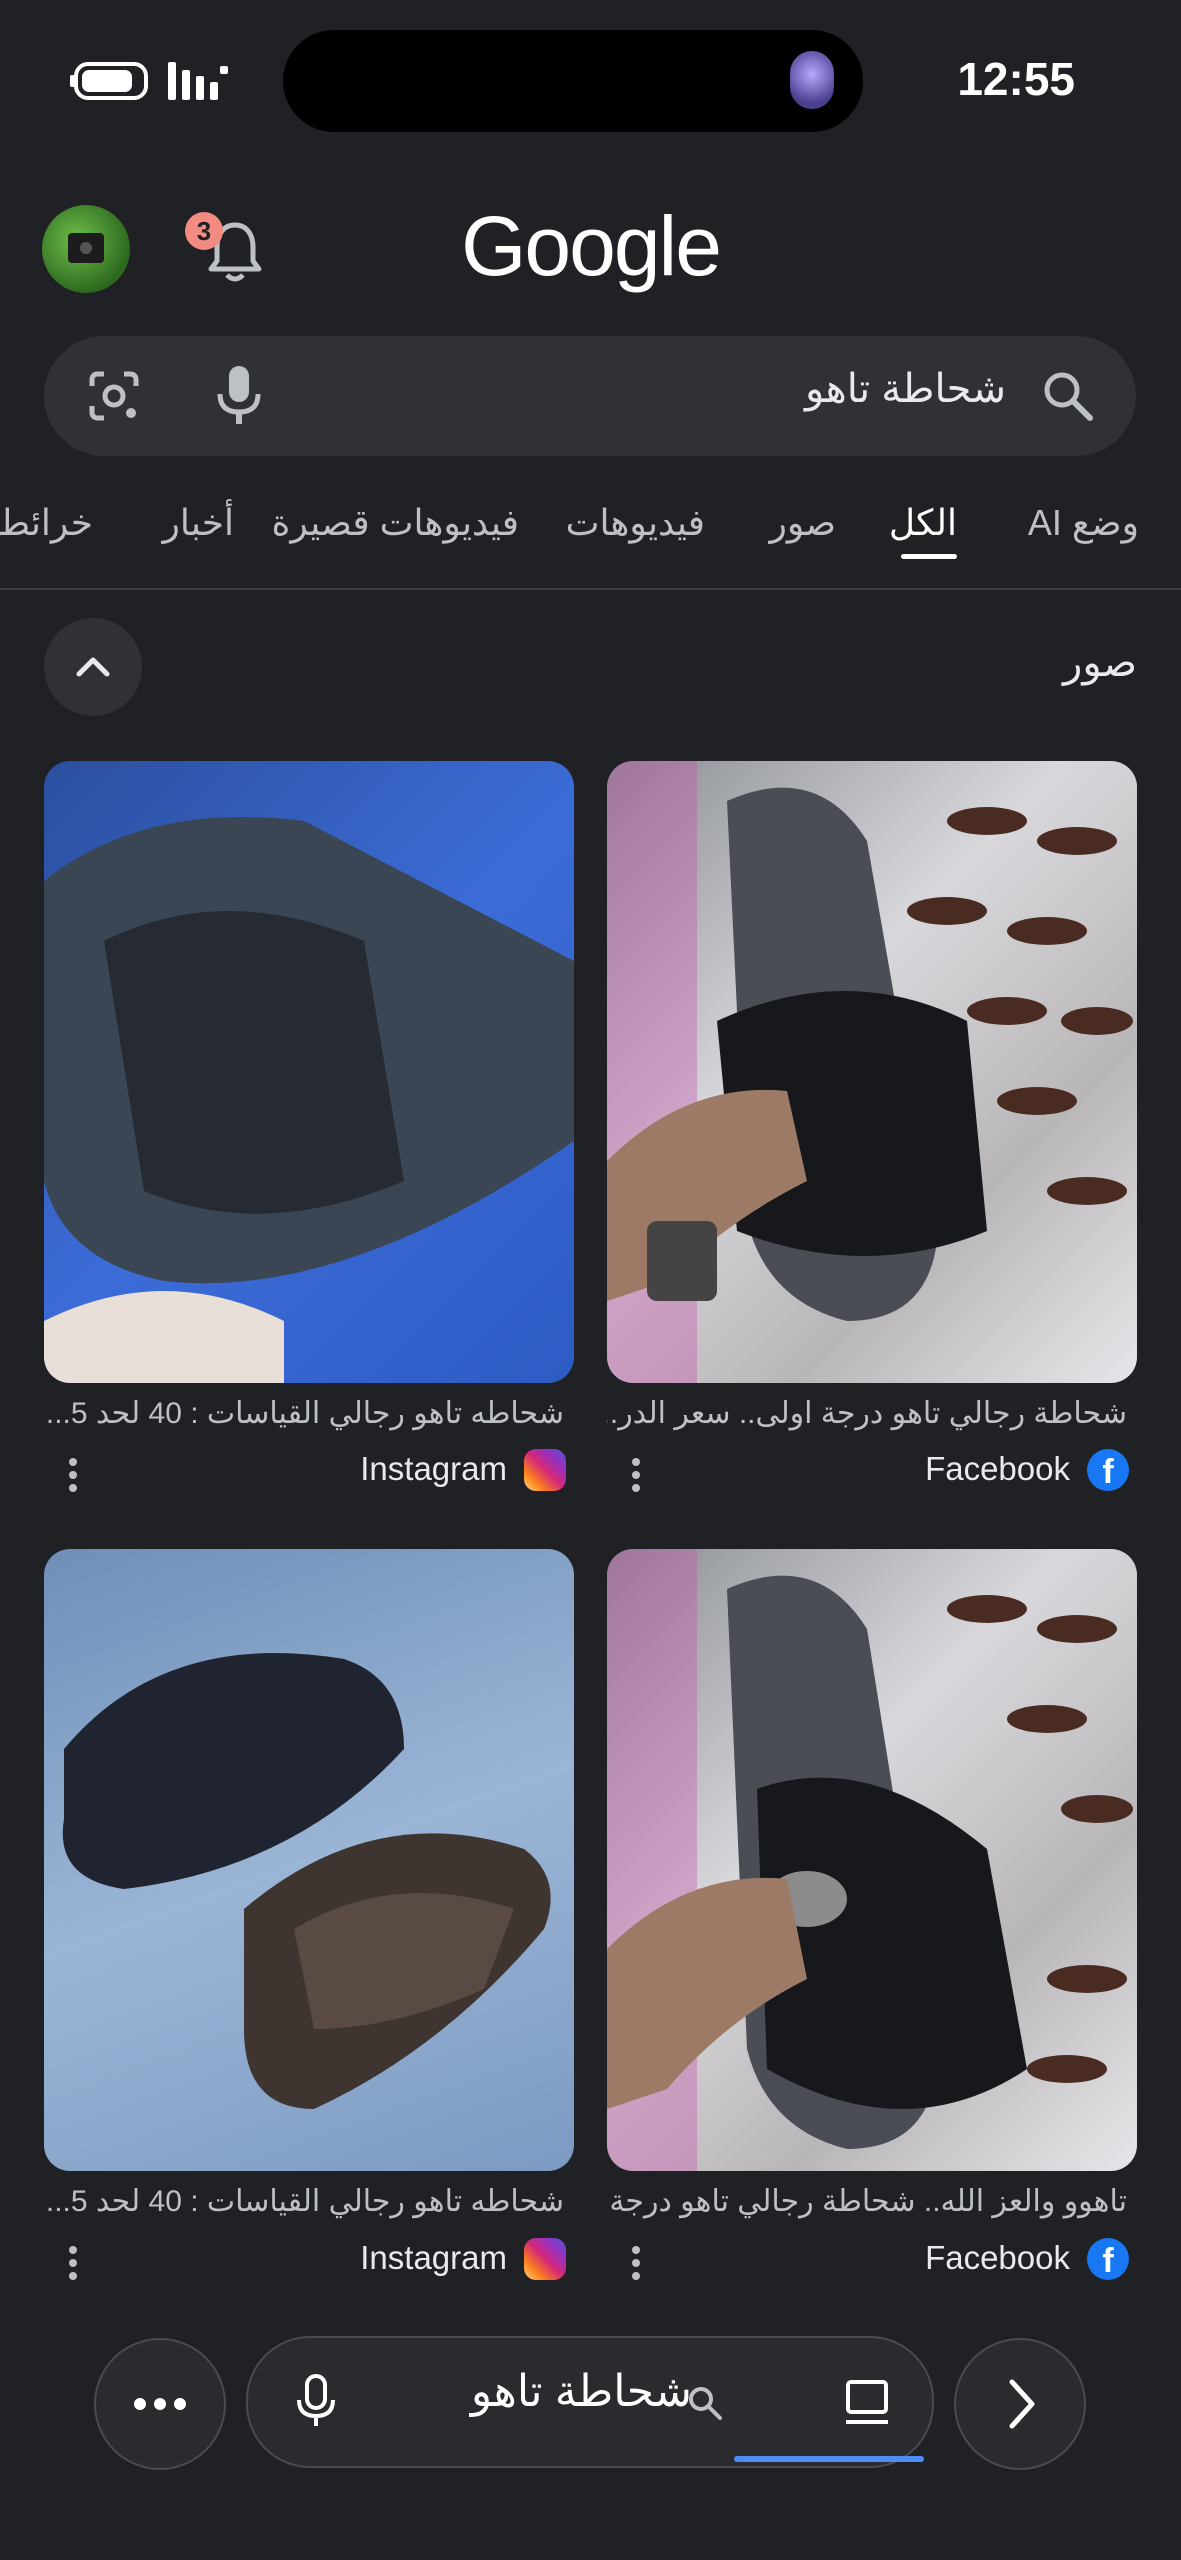  What do you see at coordinates (829, 2459) in the screenshot?
I see `active-indicator` at bounding box center [829, 2459].